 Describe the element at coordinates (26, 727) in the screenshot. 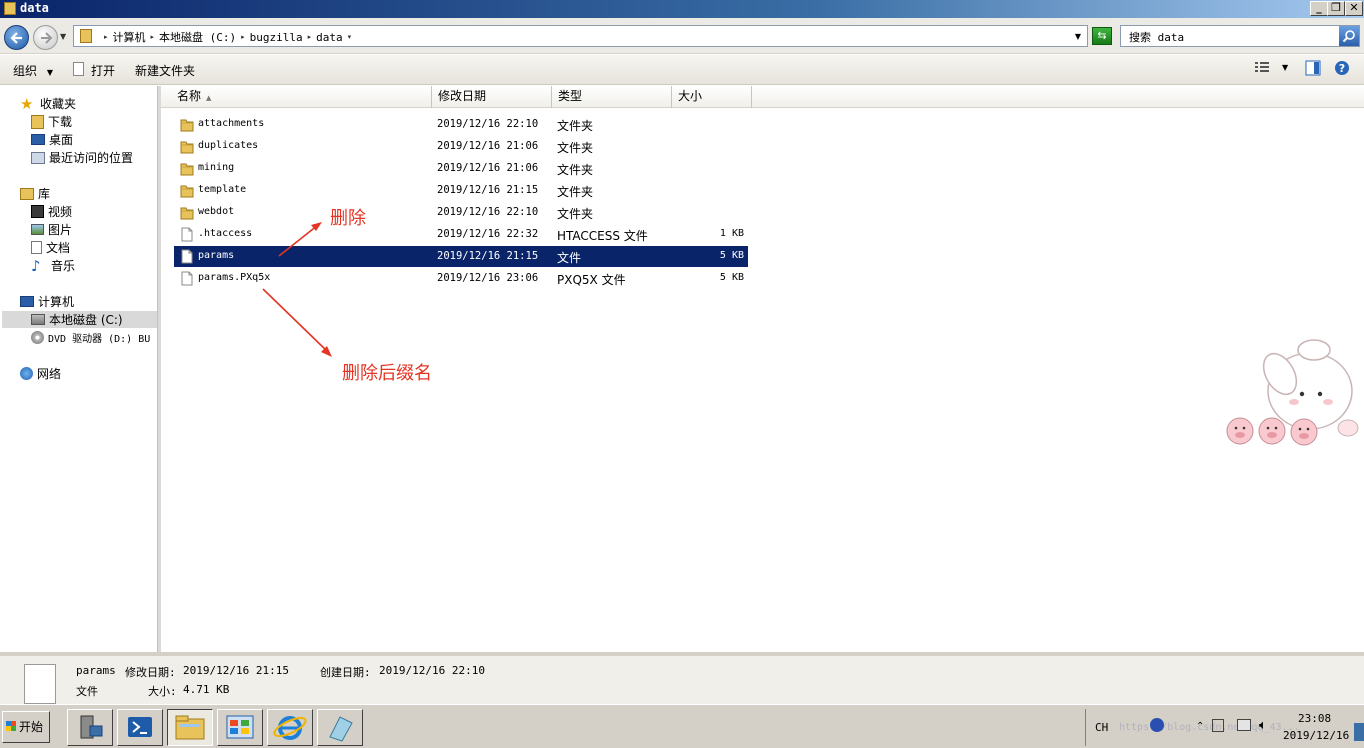

I see `start-button: 开始` at that location.